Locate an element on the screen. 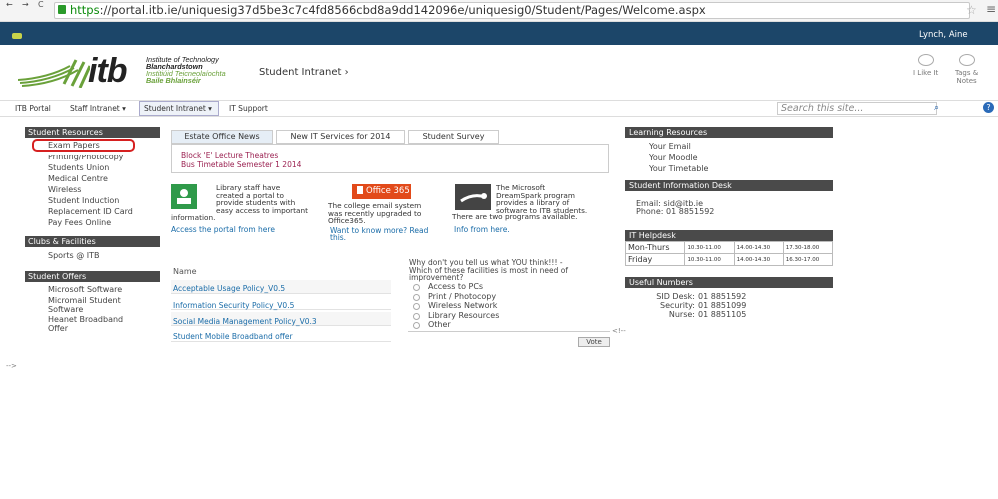 The height and width of the screenshot is (499, 998). survey-option: Other is located at coordinates (439, 324).